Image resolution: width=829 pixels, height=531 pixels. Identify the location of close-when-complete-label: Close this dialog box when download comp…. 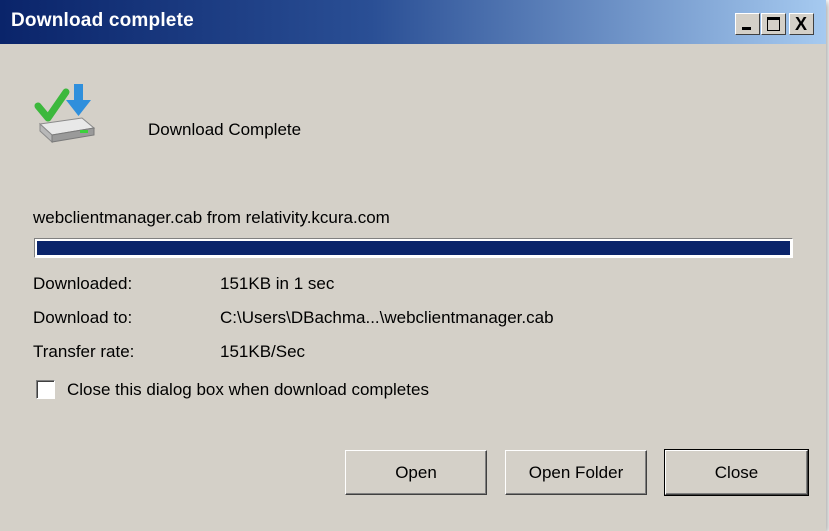
(248, 390).